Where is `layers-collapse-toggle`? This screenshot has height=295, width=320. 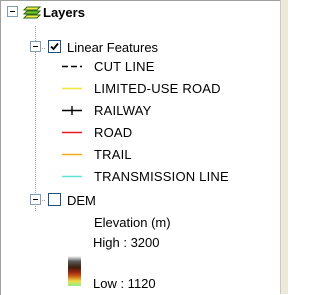
layers-collapse-toggle is located at coordinates (12, 11).